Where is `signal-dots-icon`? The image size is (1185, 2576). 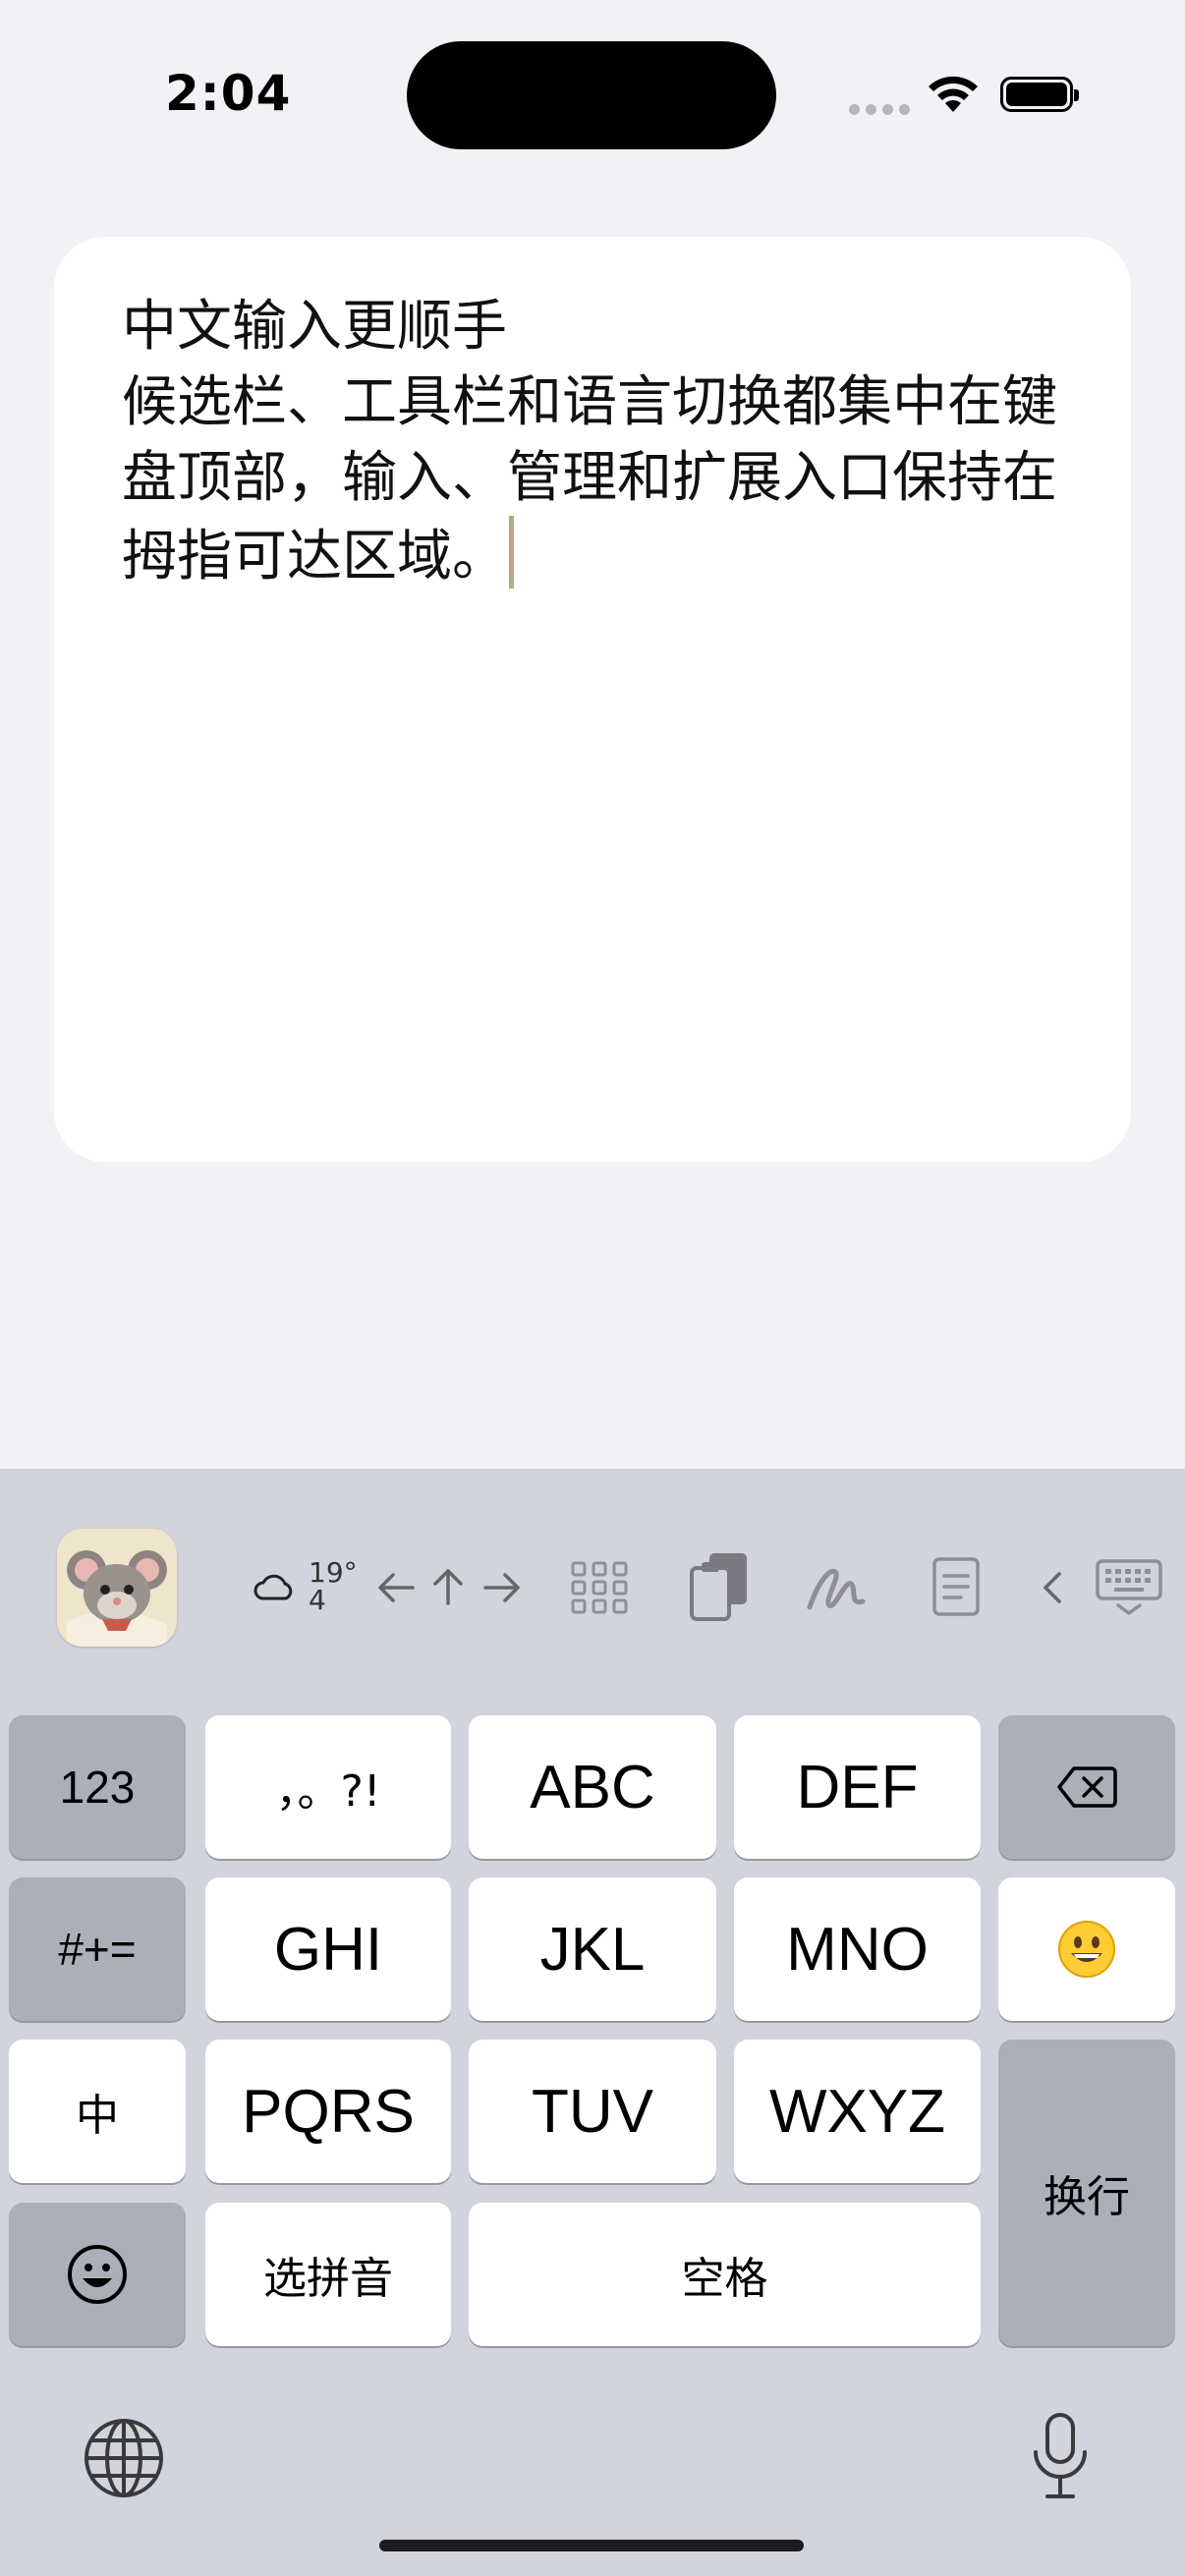 signal-dots-icon is located at coordinates (880, 109).